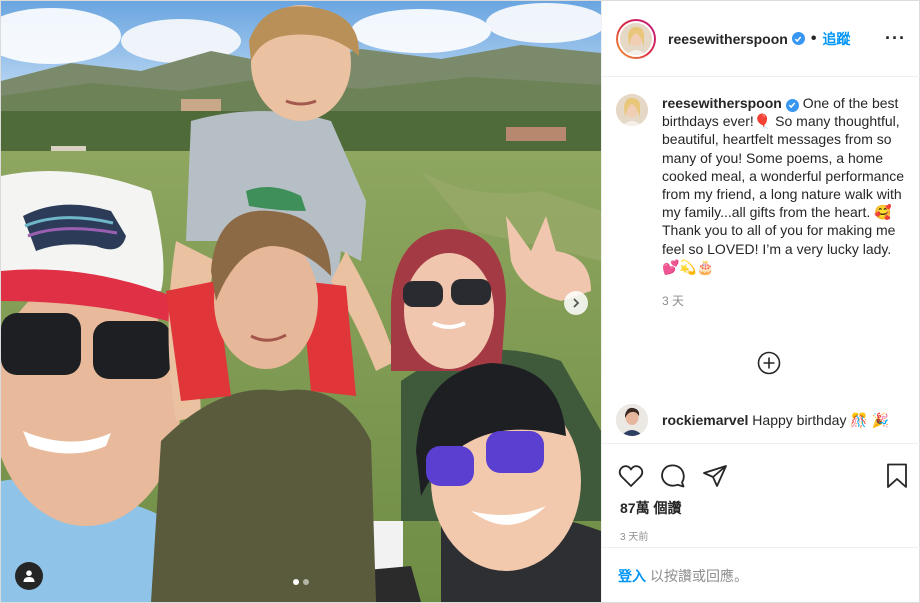  Describe the element at coordinates (673, 476) in the screenshot. I see `comment-bubble-icon` at that location.